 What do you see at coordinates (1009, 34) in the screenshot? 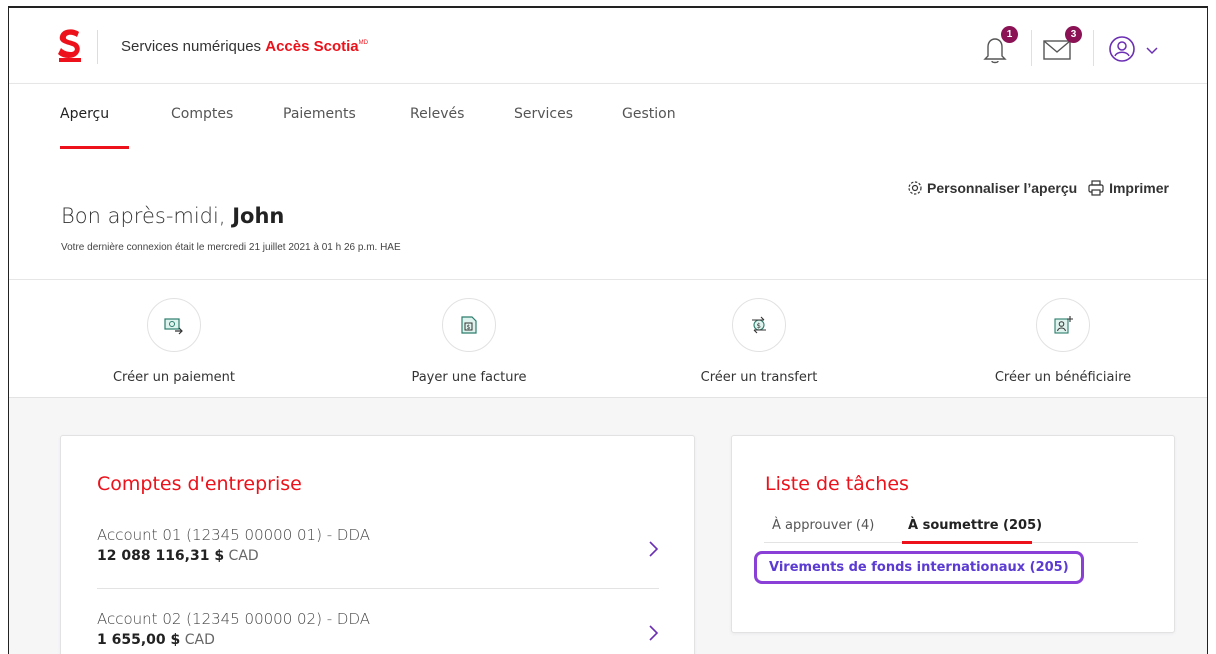
I see `notifications-badge: 1` at bounding box center [1009, 34].